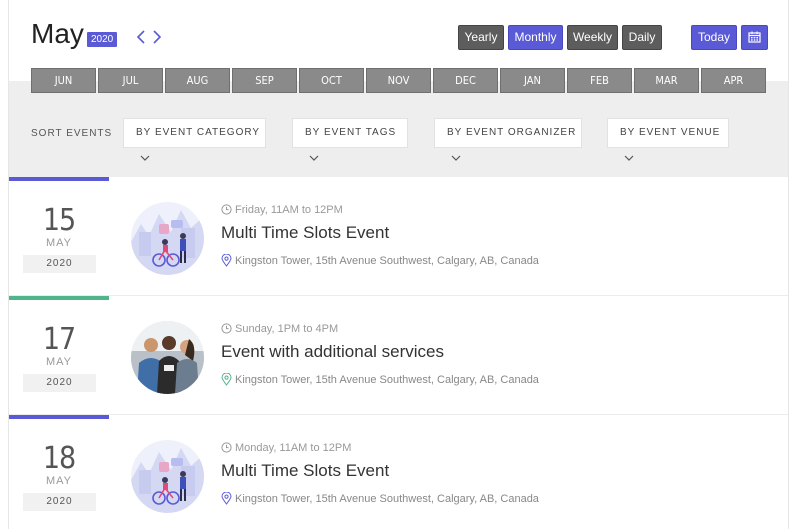 This screenshot has width=800, height=529. I want to click on chevron-right-icon, so click(157, 38).